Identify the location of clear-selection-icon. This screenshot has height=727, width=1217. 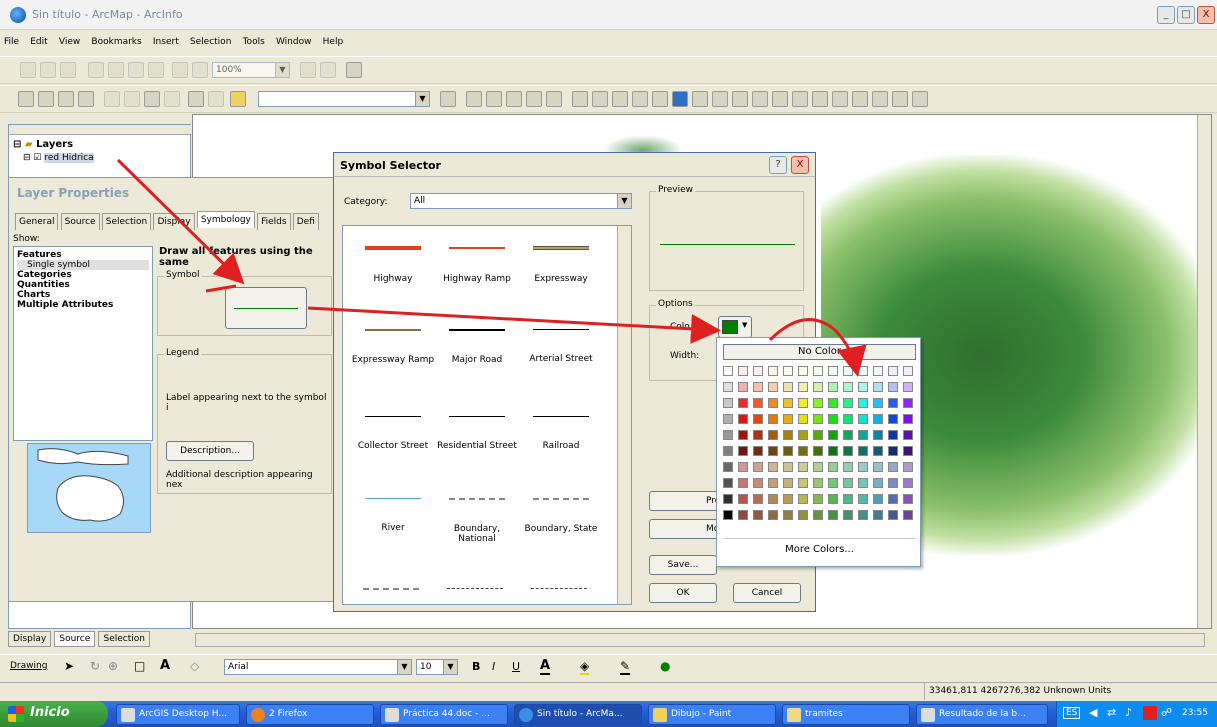
(760, 99).